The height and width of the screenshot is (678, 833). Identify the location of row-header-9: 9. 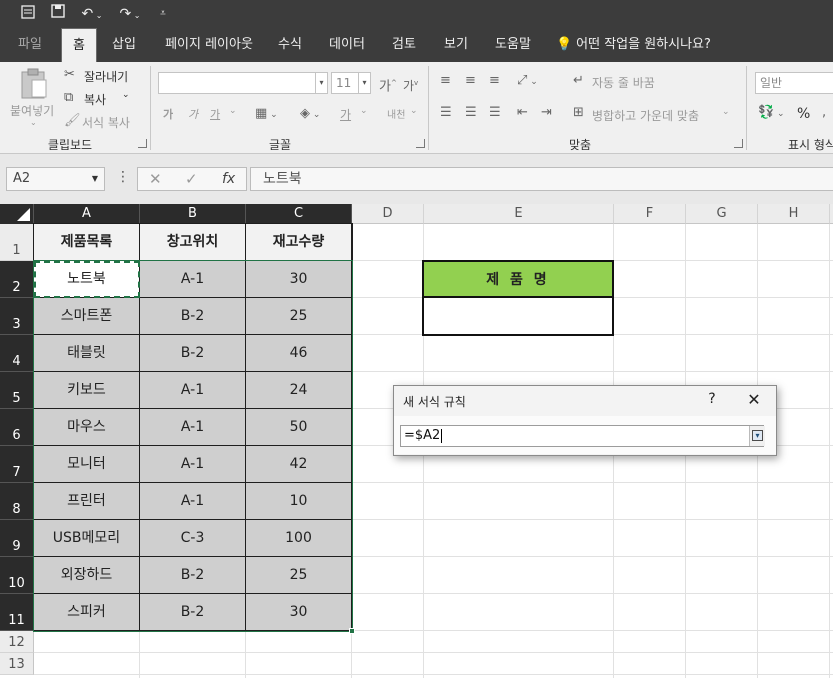
(17, 538).